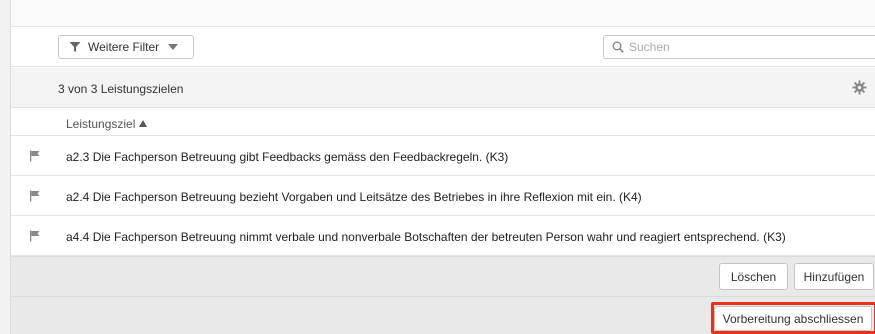 This screenshot has width=875, height=334. Describe the element at coordinates (443, 47) in the screenshot. I see `filter-bar: Weitere Filter` at that location.